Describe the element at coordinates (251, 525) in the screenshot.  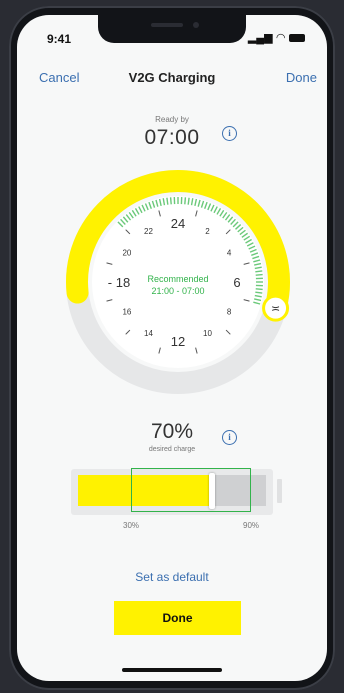
I see `charge-max-label: 90%` at that location.